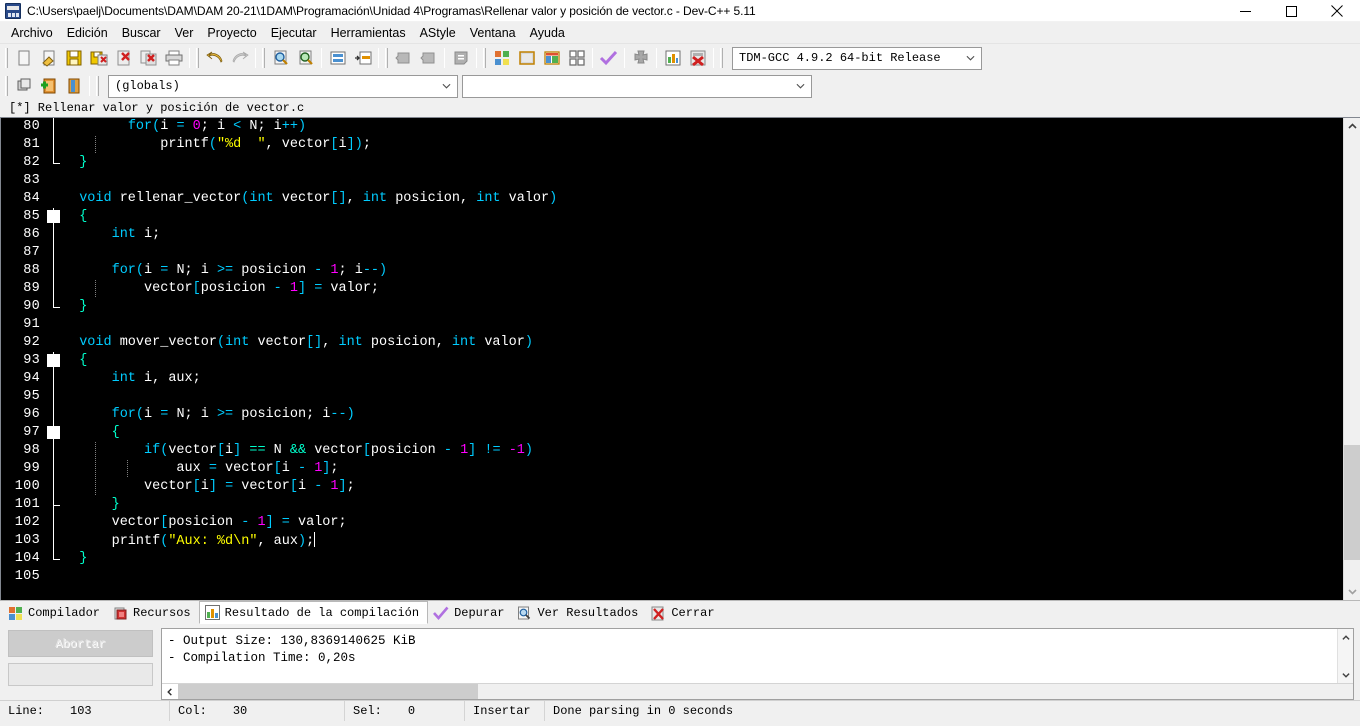 This screenshot has height=726, width=1360. I want to click on maximize-icon, so click(1291, 11).